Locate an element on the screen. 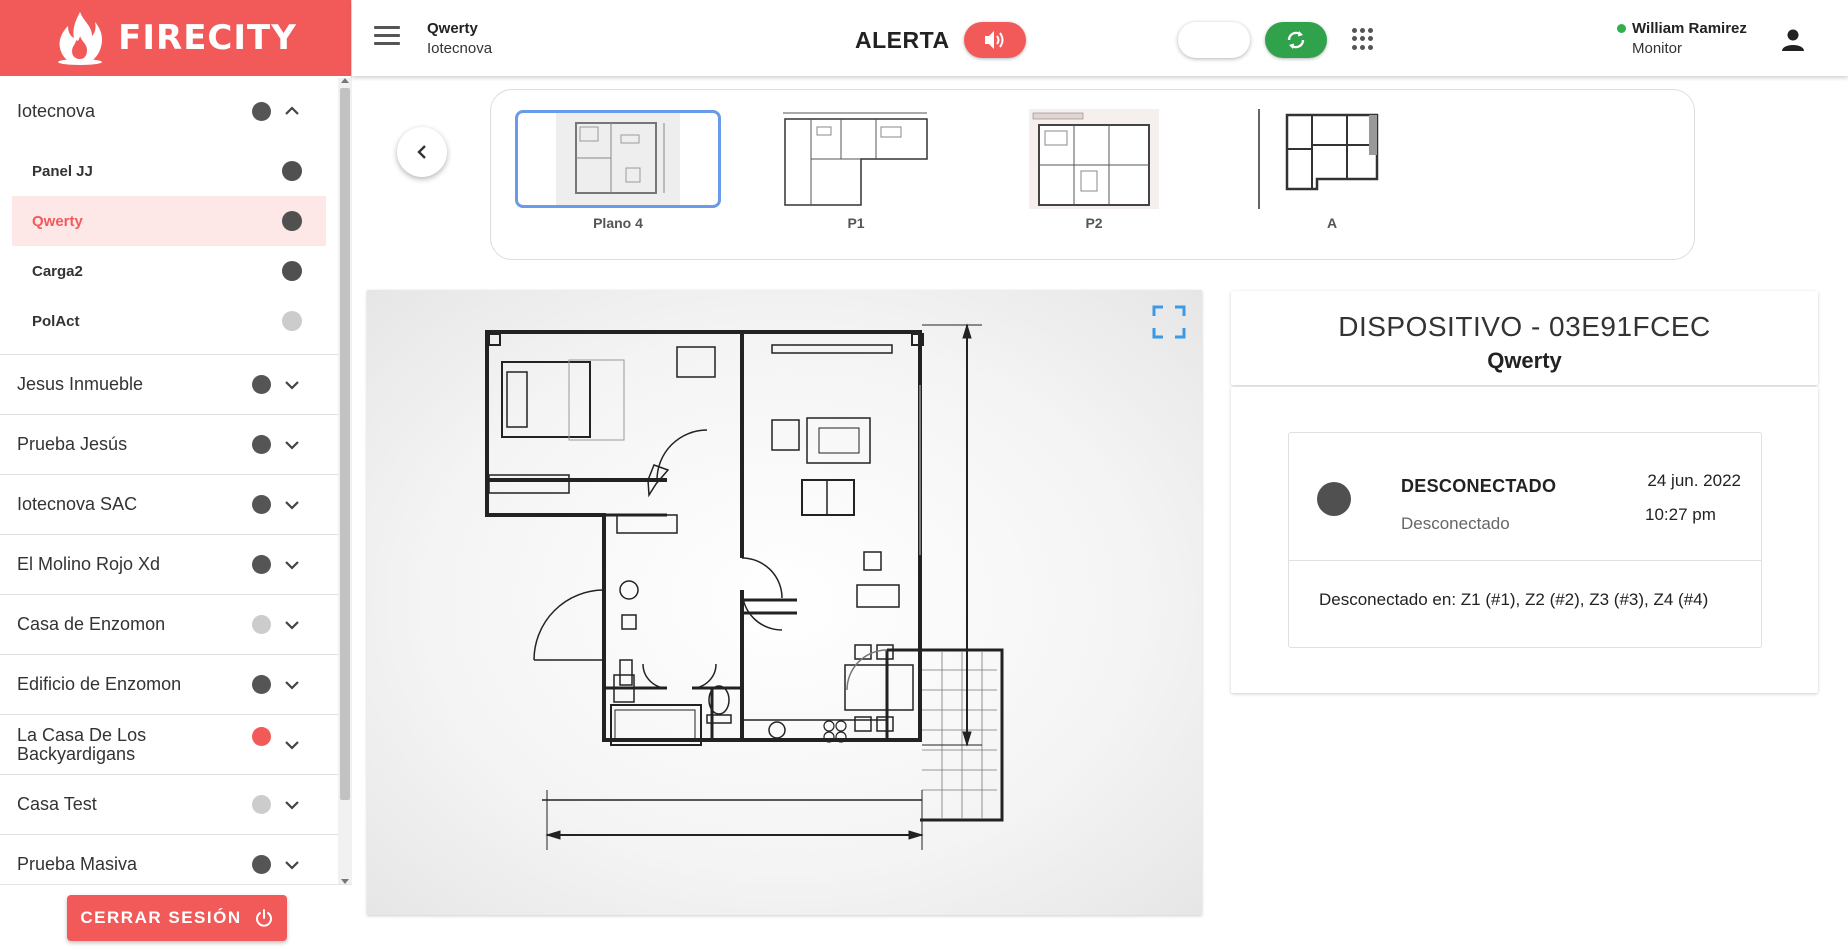  breadcrumb: Qwerty Iotecnova is located at coordinates (459, 38).